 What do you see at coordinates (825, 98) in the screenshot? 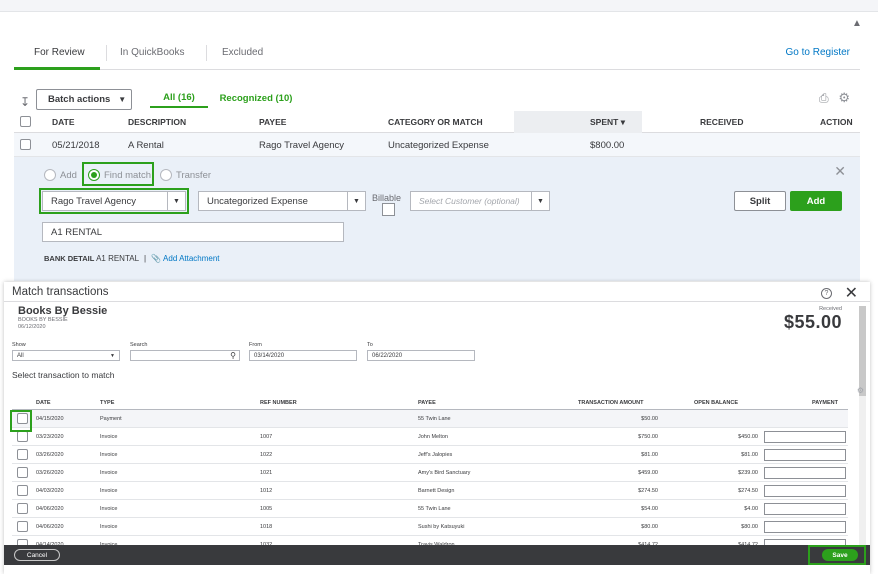
I see `print-icon: ⎙` at bounding box center [825, 98].